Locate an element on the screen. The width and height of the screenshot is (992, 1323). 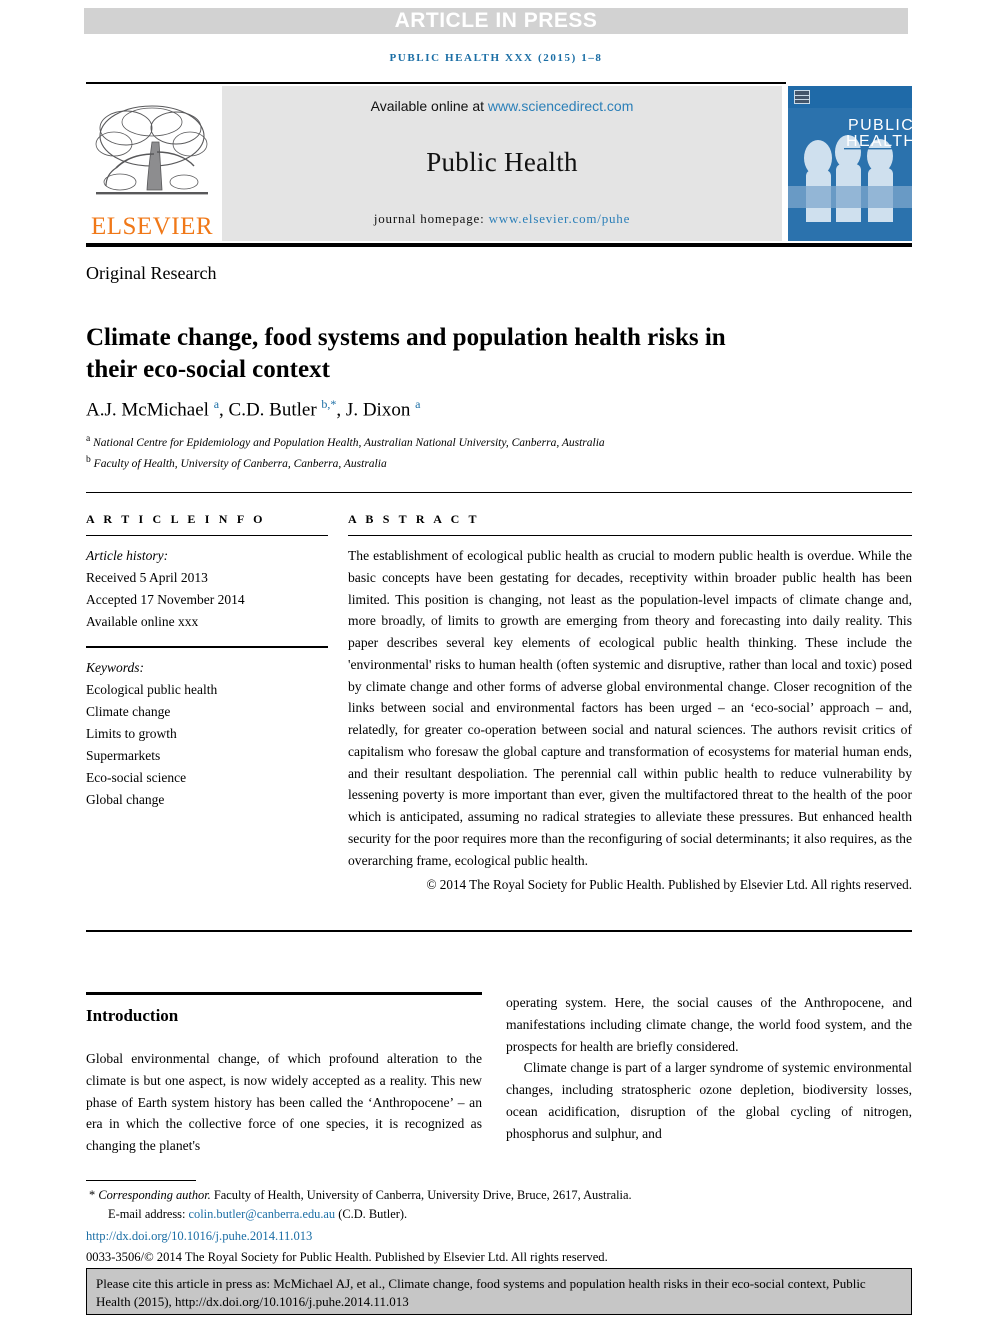
svg-text: HEALTH is located at coordinates (879, 141).